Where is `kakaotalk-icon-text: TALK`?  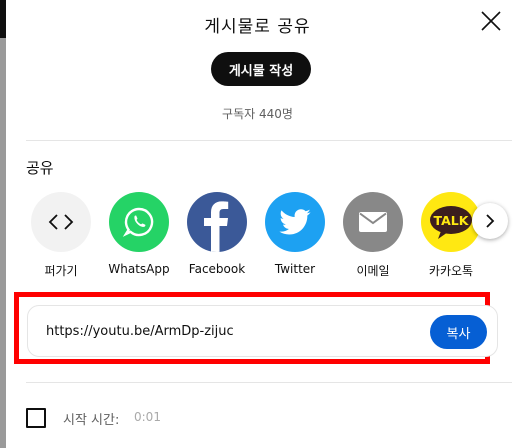 kakaotalk-icon-text: TALK is located at coordinates (452, 220).